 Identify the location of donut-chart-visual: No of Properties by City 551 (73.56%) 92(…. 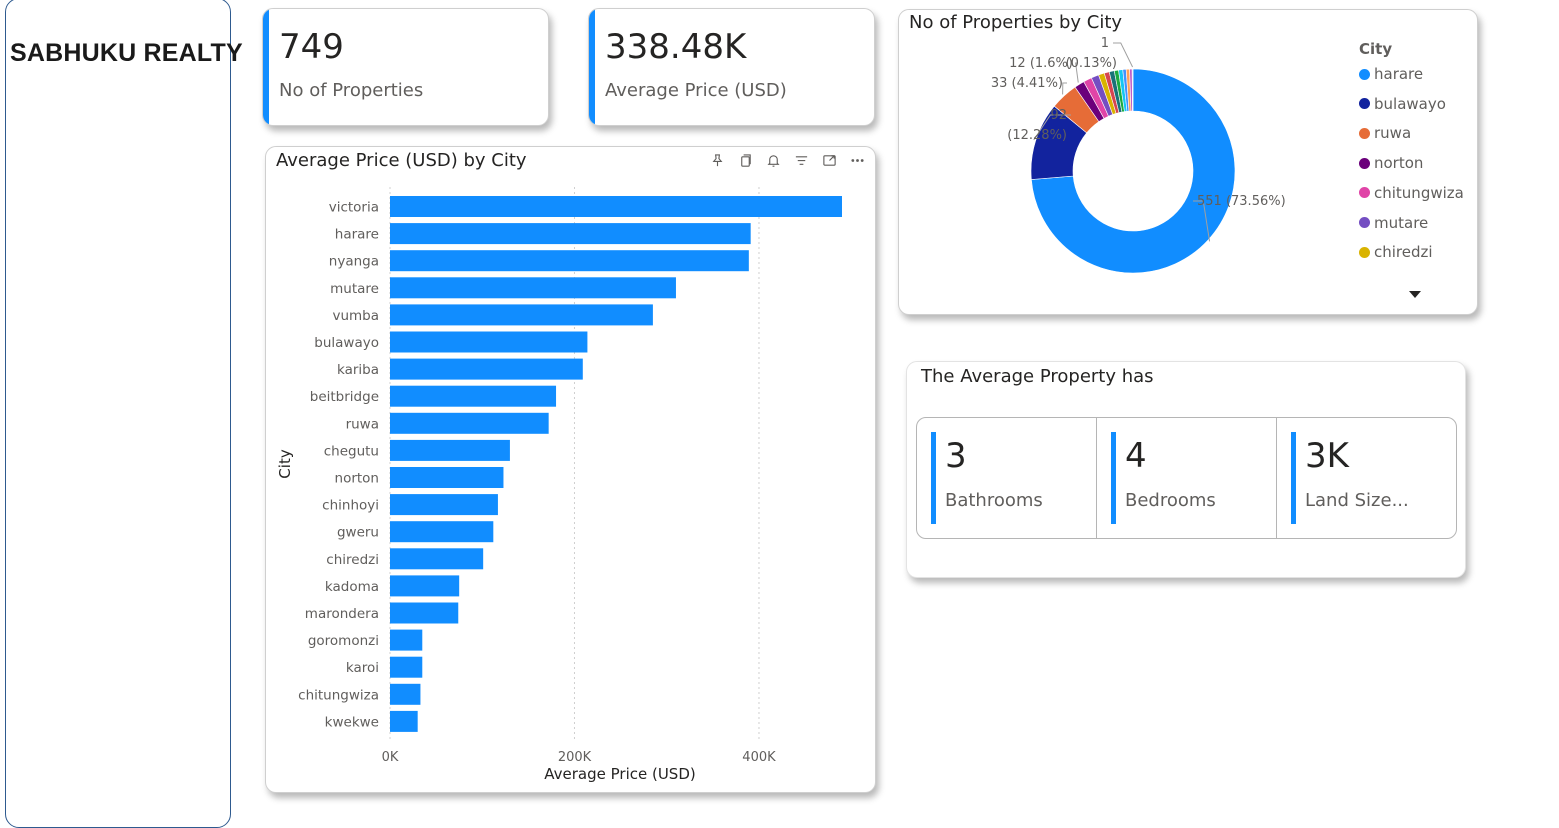
(1188, 162).